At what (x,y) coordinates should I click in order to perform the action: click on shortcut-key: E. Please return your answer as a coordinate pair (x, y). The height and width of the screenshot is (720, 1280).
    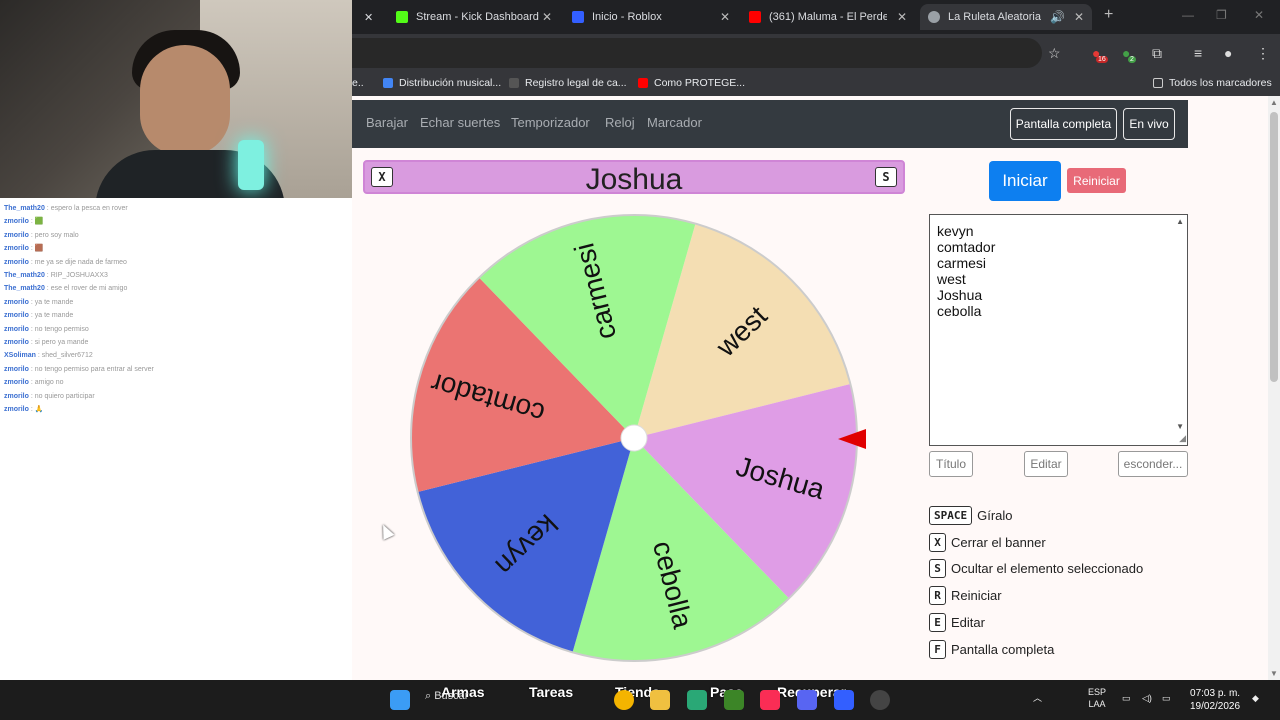
    Looking at the image, I should click on (937, 622).